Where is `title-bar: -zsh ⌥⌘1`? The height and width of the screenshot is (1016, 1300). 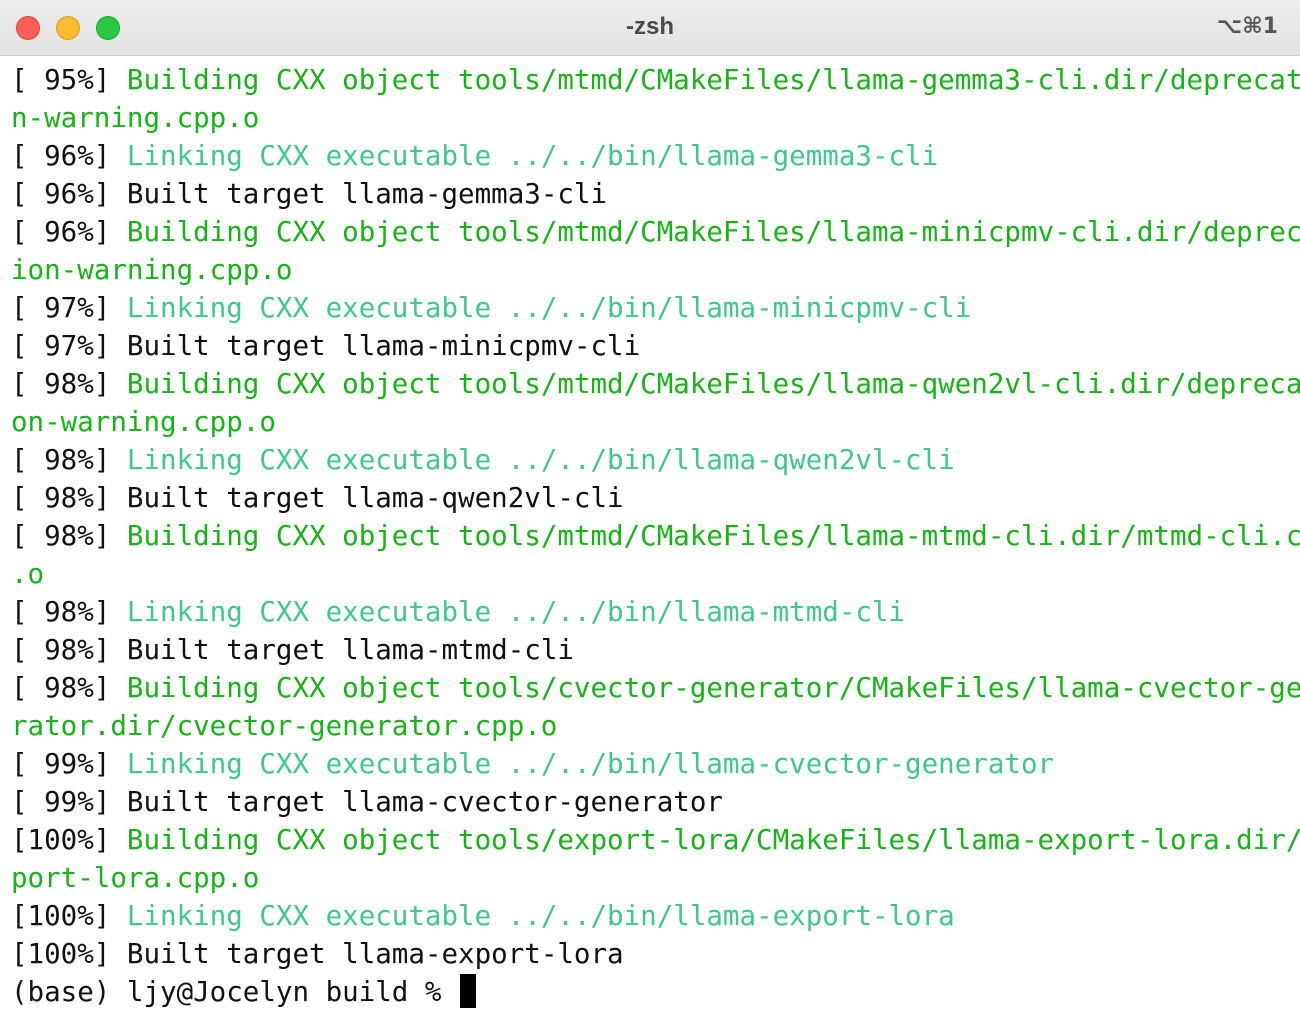 title-bar: -zsh ⌥⌘1 is located at coordinates (650, 28).